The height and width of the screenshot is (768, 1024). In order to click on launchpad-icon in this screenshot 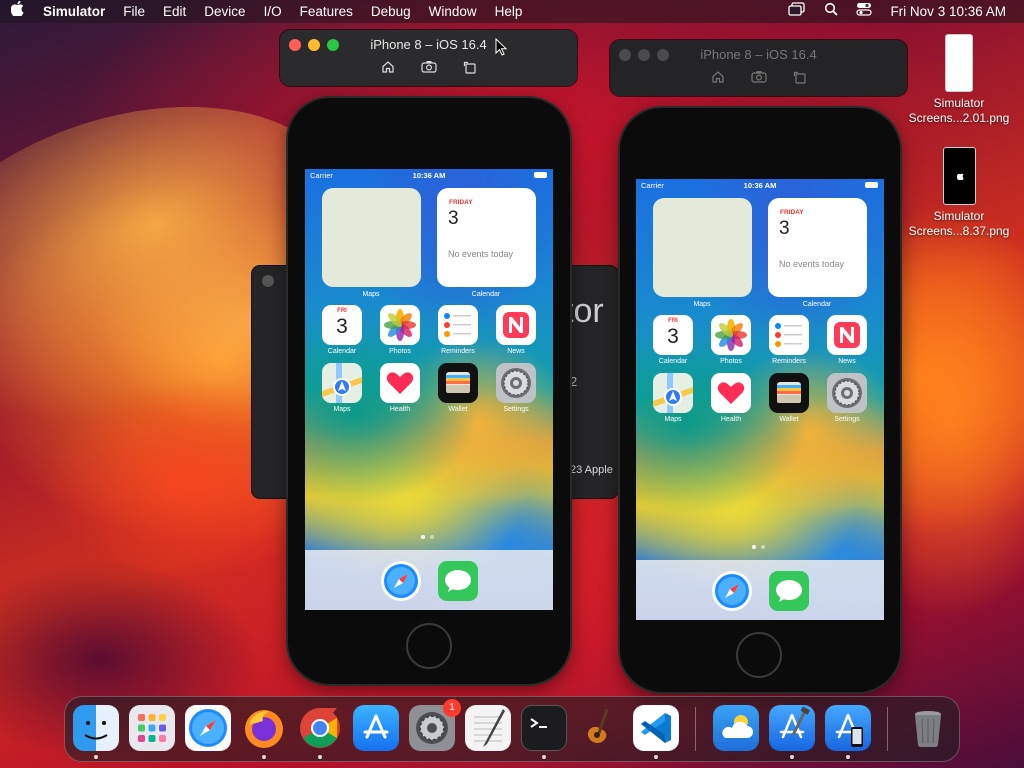, I will do `click(152, 728)`.